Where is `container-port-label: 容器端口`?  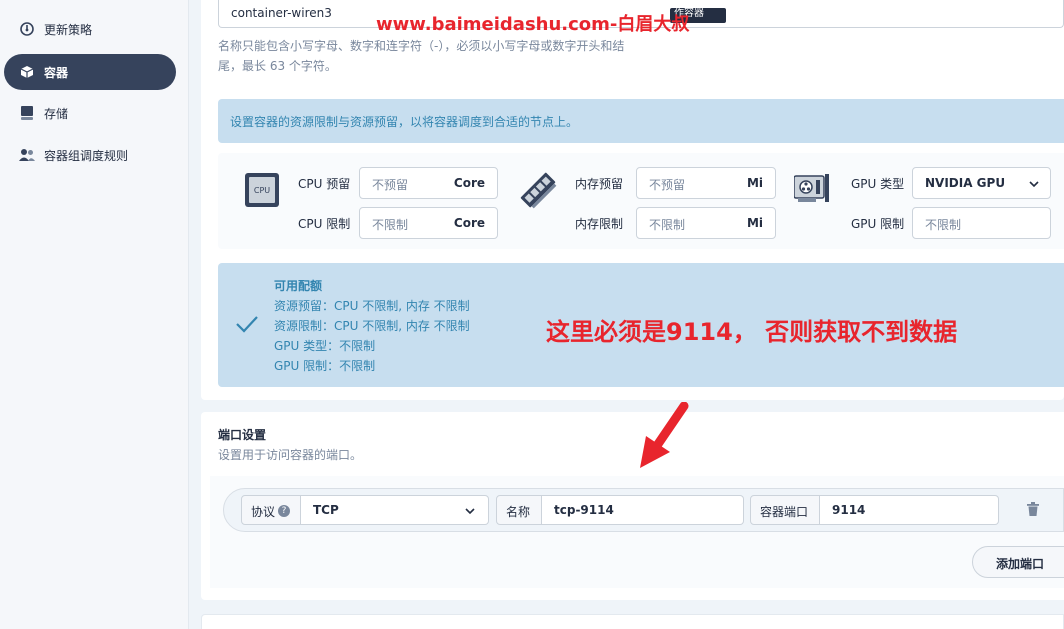 container-port-label: 容器端口 is located at coordinates (785, 510).